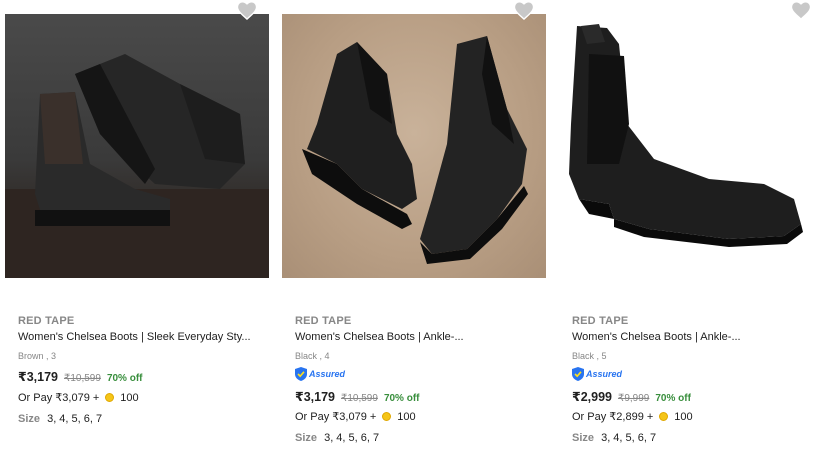 The width and height of the screenshot is (825, 451). I want to click on mrp-price: ₹9,999, so click(633, 398).